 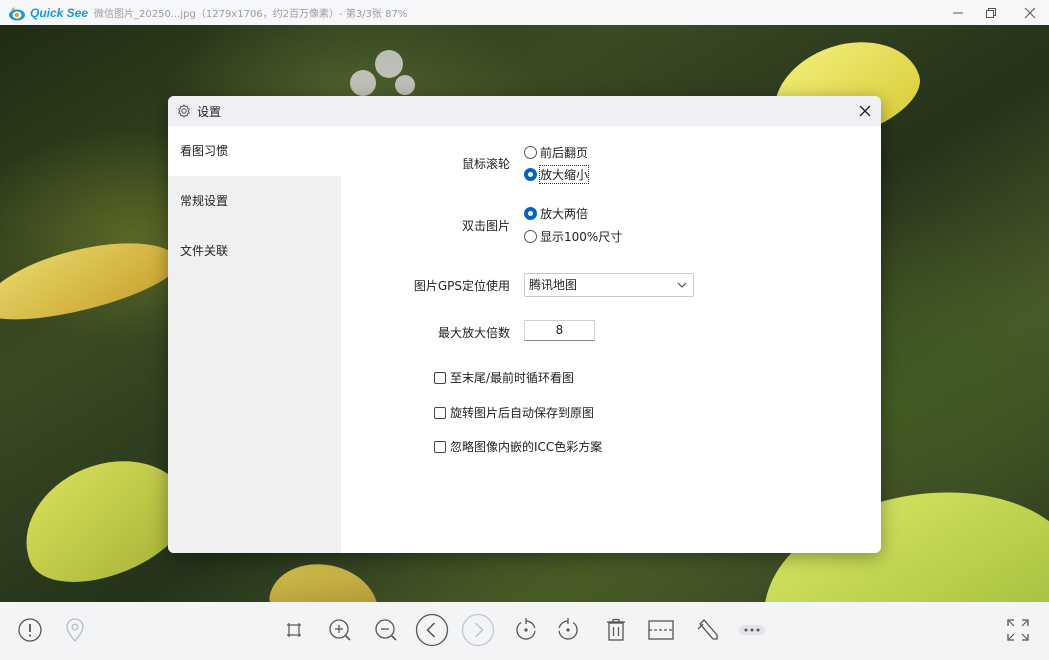 I want to click on radio-zoom-double: 放大两倍, so click(x=556, y=213).